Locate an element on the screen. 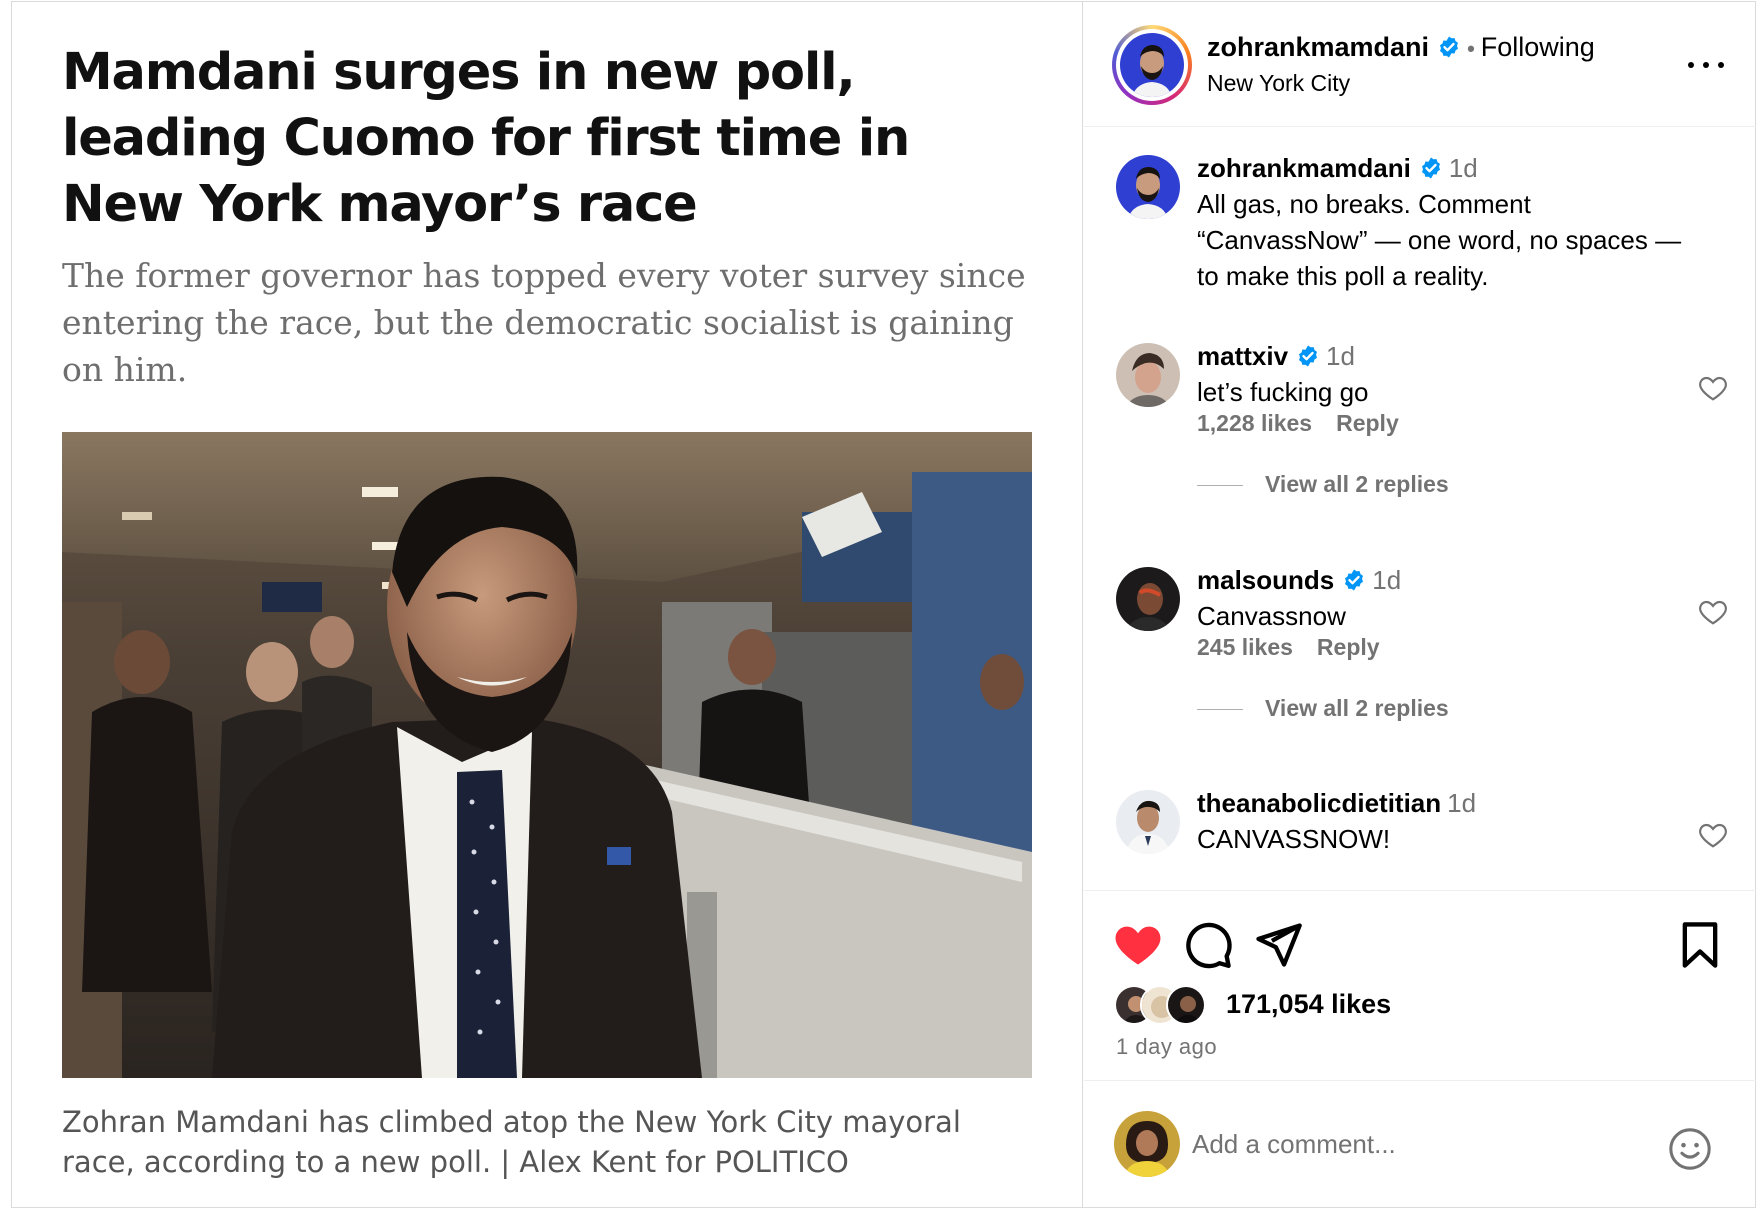 This screenshot has width=1762, height=1212. author-avatar-image is located at coordinates (1152, 65).